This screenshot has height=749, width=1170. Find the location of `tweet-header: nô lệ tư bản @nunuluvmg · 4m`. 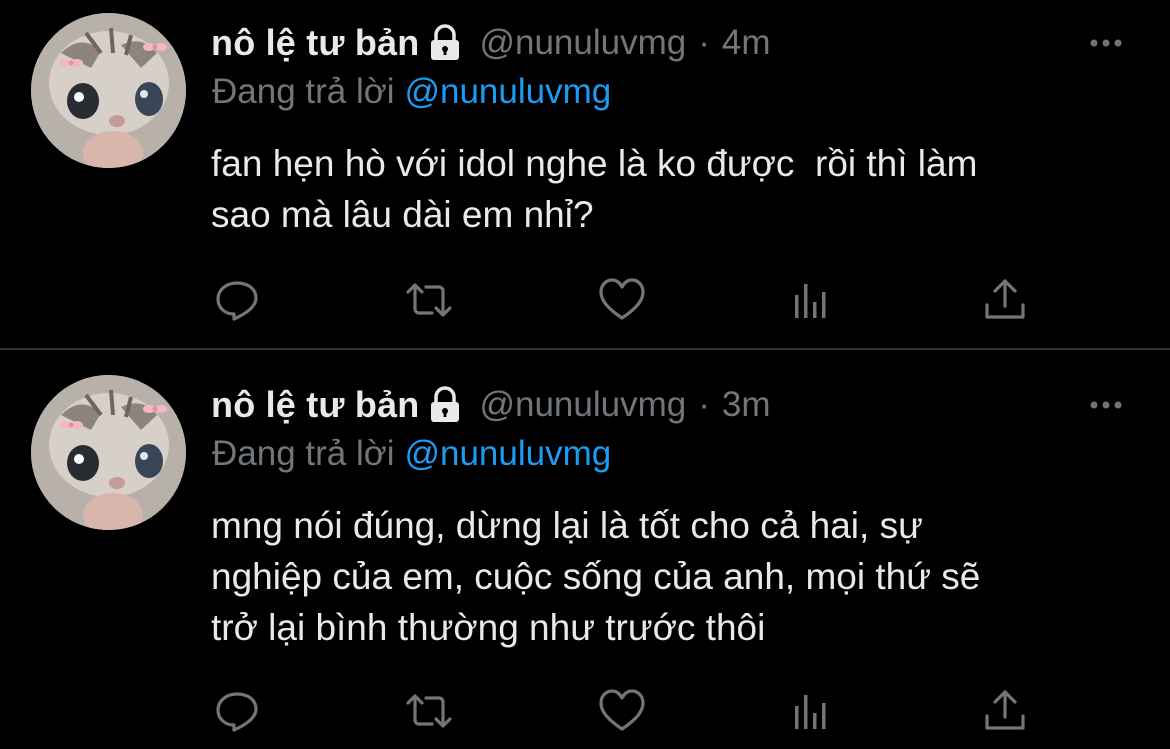

tweet-header: nô lệ tư bản @nunuluvmg · 4m is located at coordinates (491, 43).